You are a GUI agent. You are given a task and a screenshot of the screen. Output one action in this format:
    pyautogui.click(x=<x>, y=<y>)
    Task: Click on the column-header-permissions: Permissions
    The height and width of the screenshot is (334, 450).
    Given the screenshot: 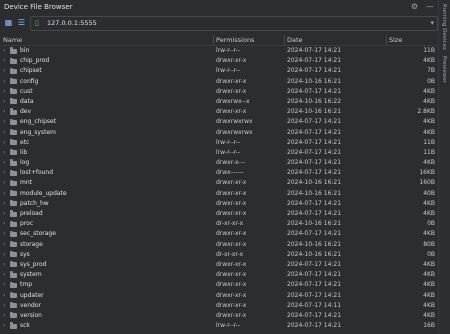 What is the action you would take?
    pyautogui.click(x=235, y=40)
    